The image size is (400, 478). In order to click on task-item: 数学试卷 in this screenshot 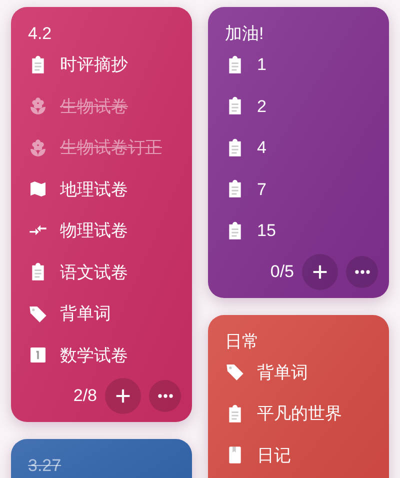, I will do `click(101, 355)`.